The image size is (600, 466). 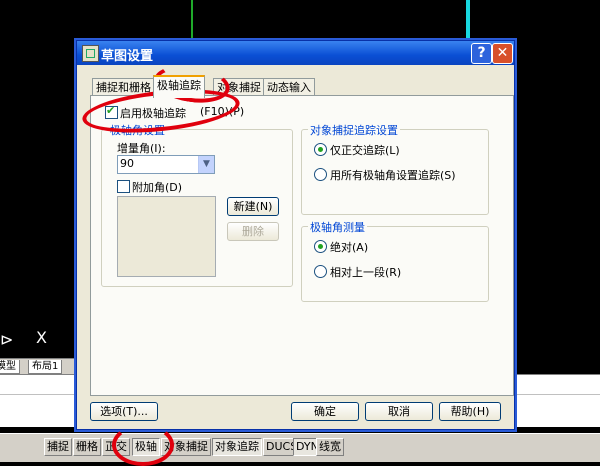 What do you see at coordinates (320, 174) in the screenshot?
I see `all-polar-radio` at bounding box center [320, 174].